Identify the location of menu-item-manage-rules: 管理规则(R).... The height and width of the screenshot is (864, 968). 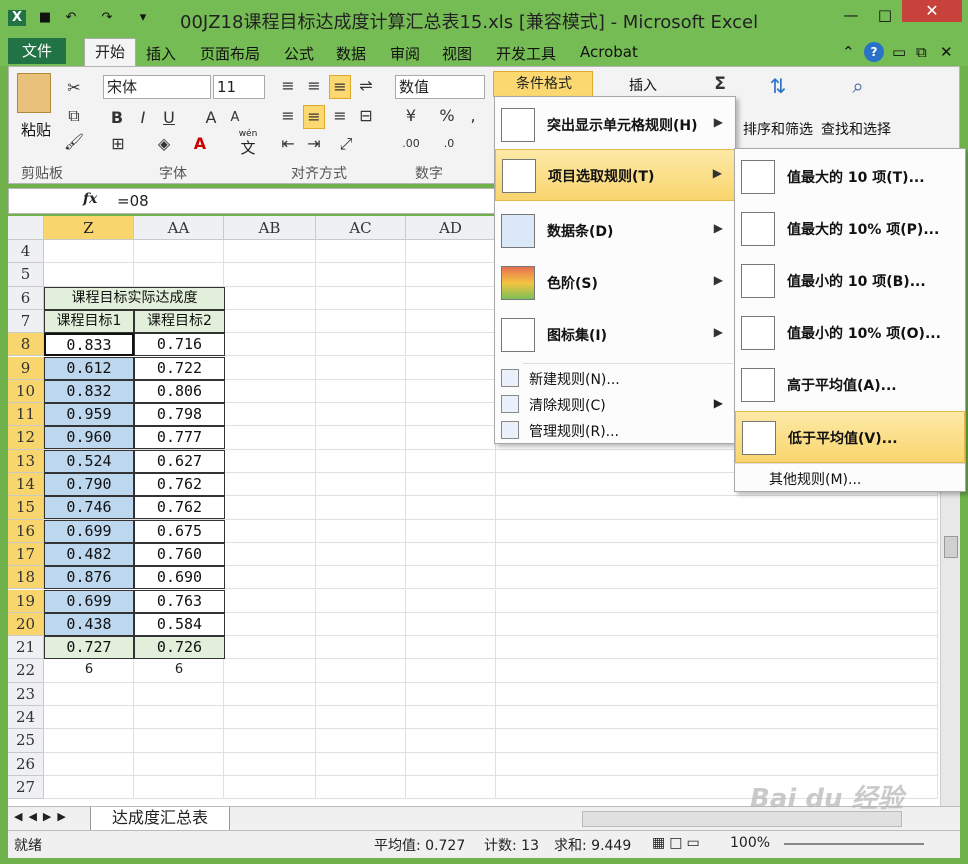
(615, 430).